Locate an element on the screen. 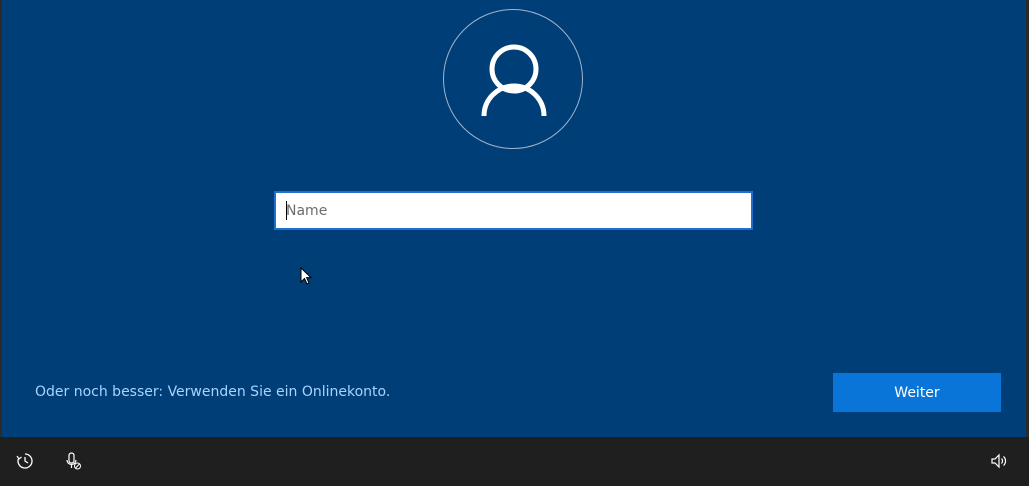 This screenshot has width=1029, height=486. microphone-icon is located at coordinates (73, 461).